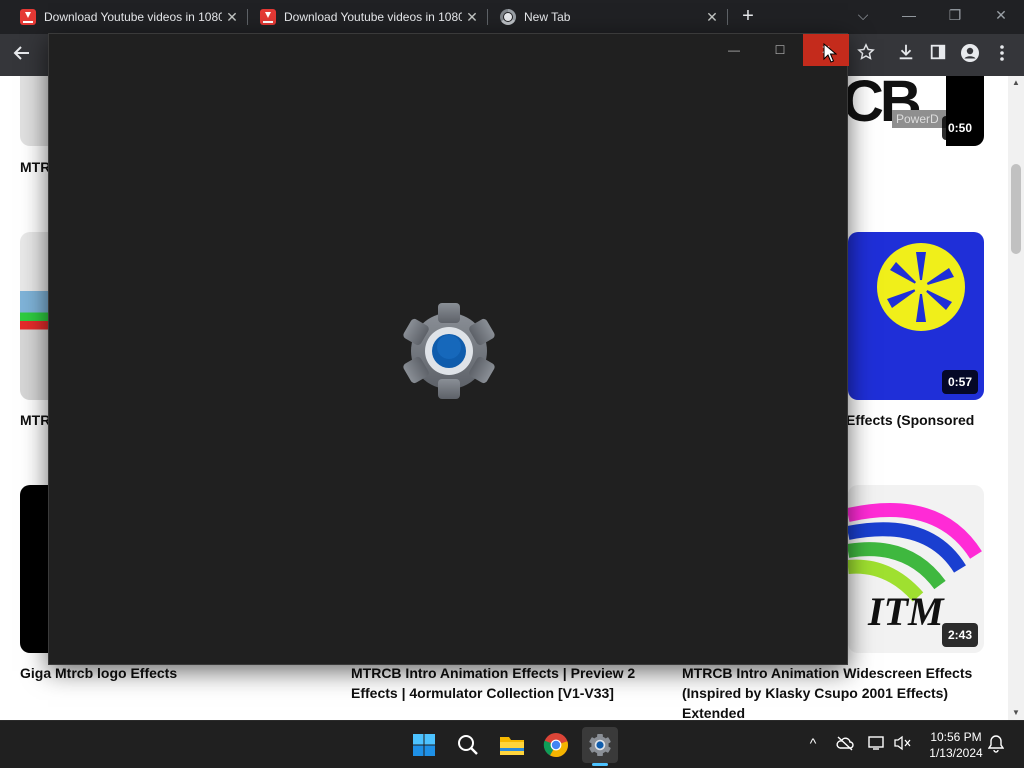  I want to click on tab-download-2: Download Youtube videos in 1080p ✕, so click(364, 17).